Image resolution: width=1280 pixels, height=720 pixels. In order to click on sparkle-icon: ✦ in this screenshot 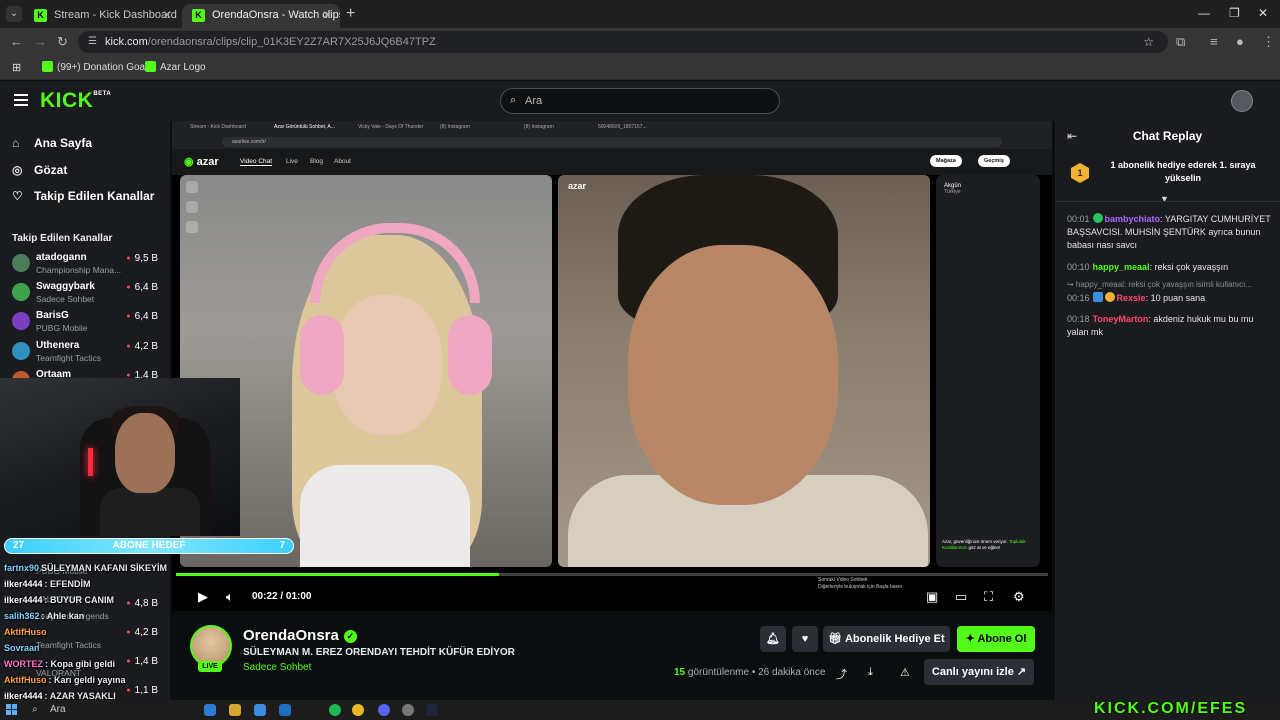, I will do `click(971, 639)`.